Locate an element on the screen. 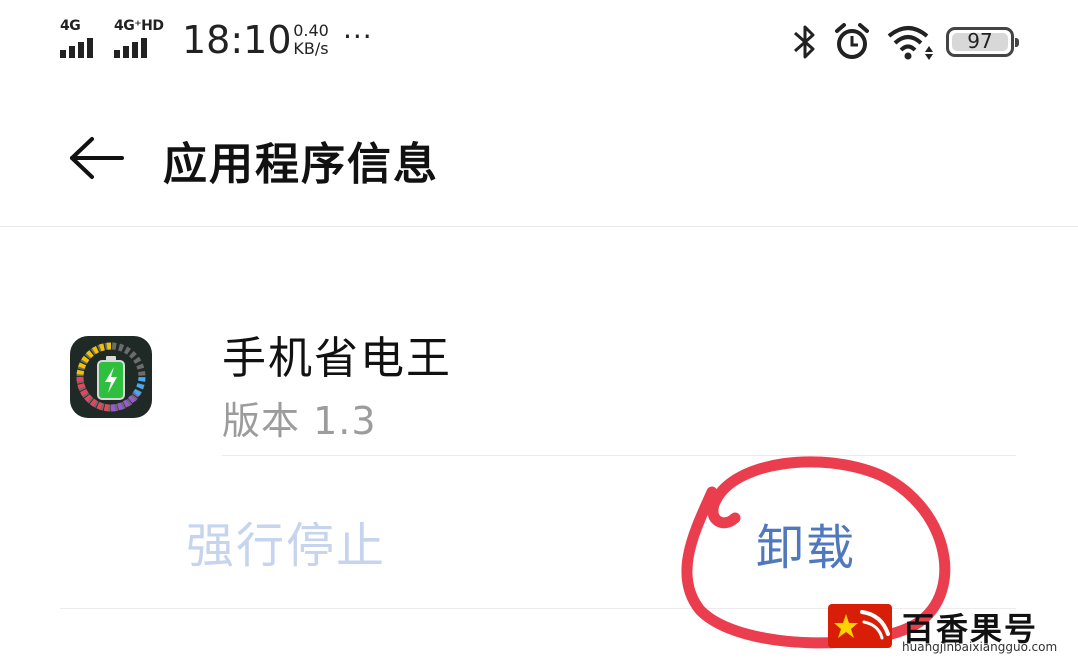 This screenshot has height=658, width=1078. annotation-circle is located at coordinates (816, 552).